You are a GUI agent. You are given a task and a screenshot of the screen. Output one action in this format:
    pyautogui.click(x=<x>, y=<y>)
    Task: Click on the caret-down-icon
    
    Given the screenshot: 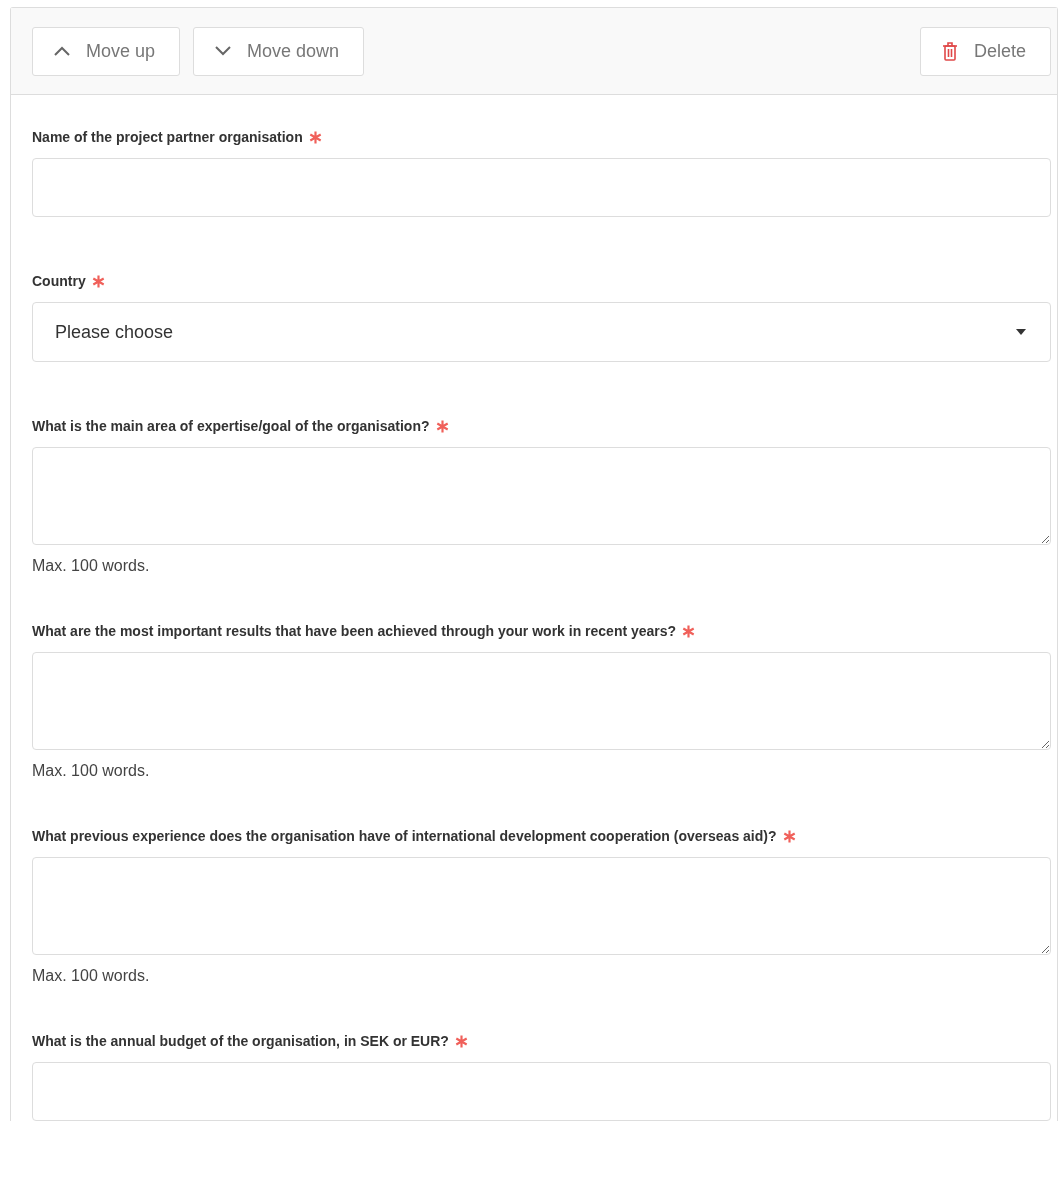 What is the action you would take?
    pyautogui.click(x=1021, y=332)
    